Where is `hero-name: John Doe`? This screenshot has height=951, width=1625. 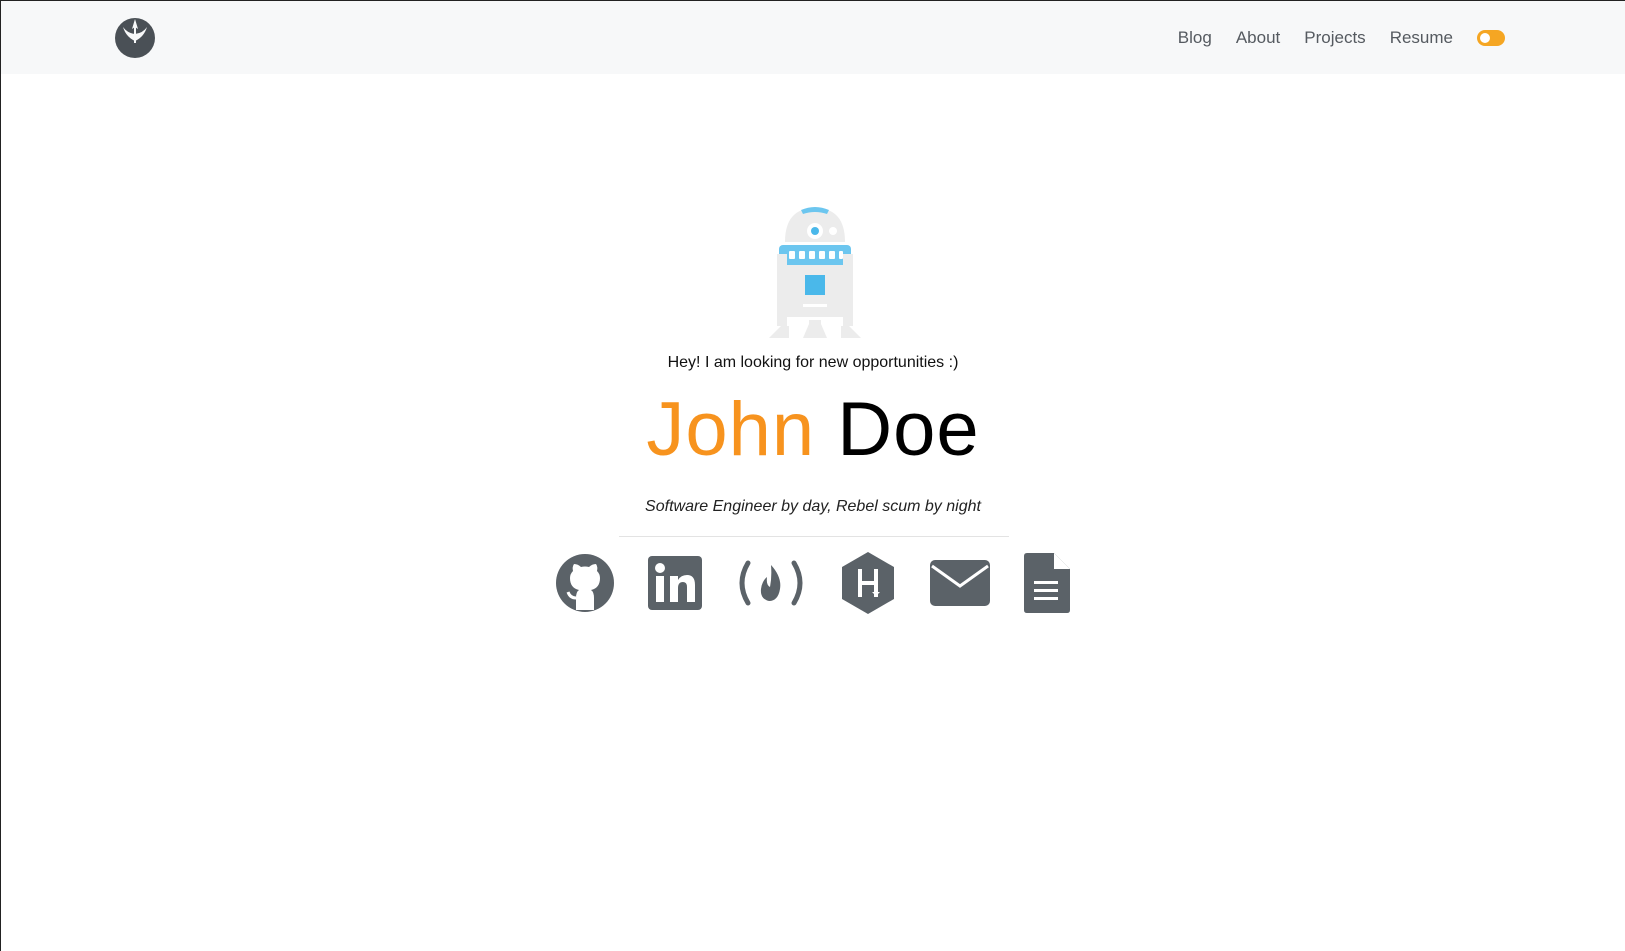
hero-name: John Doe is located at coordinates (813, 430).